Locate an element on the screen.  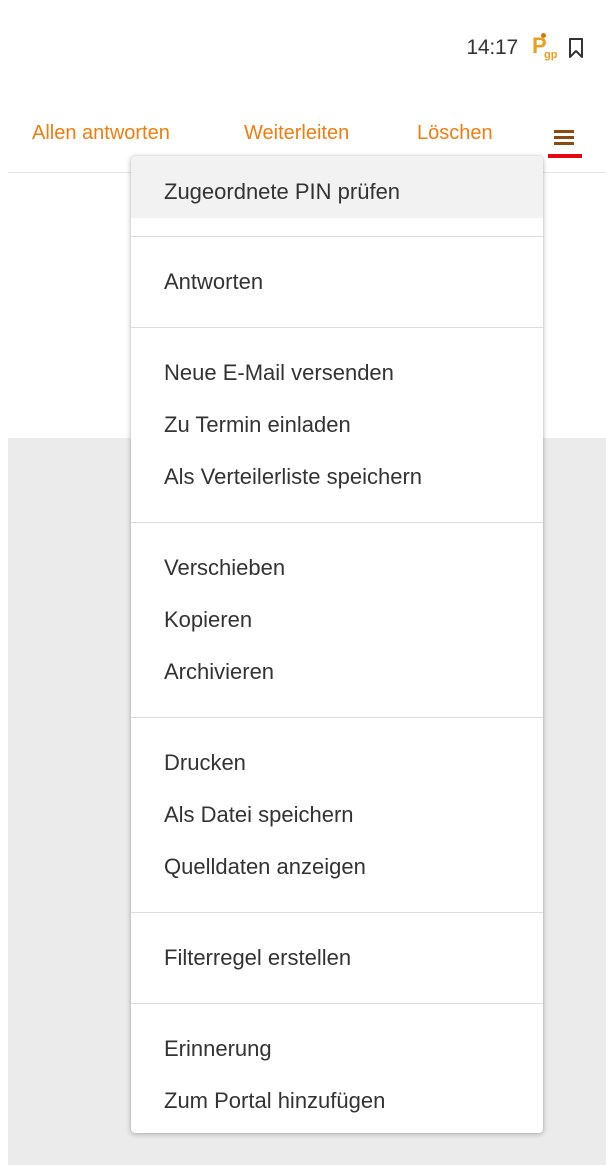
active-indicator is located at coordinates (565, 156).